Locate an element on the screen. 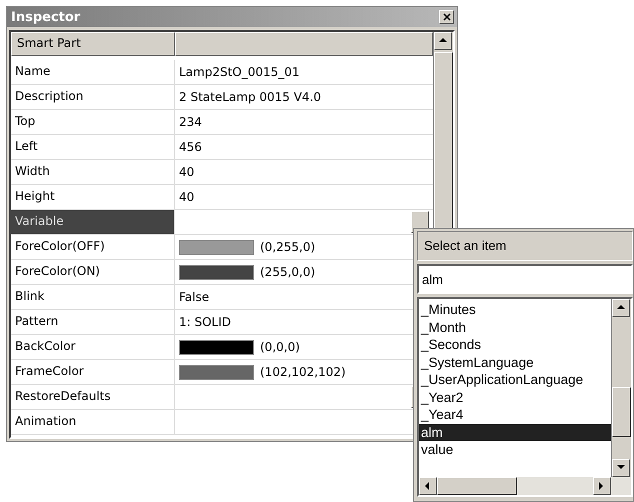 The width and height of the screenshot is (634, 502). property-value: Lamp2StO_0015_01 is located at coordinates (239, 72).